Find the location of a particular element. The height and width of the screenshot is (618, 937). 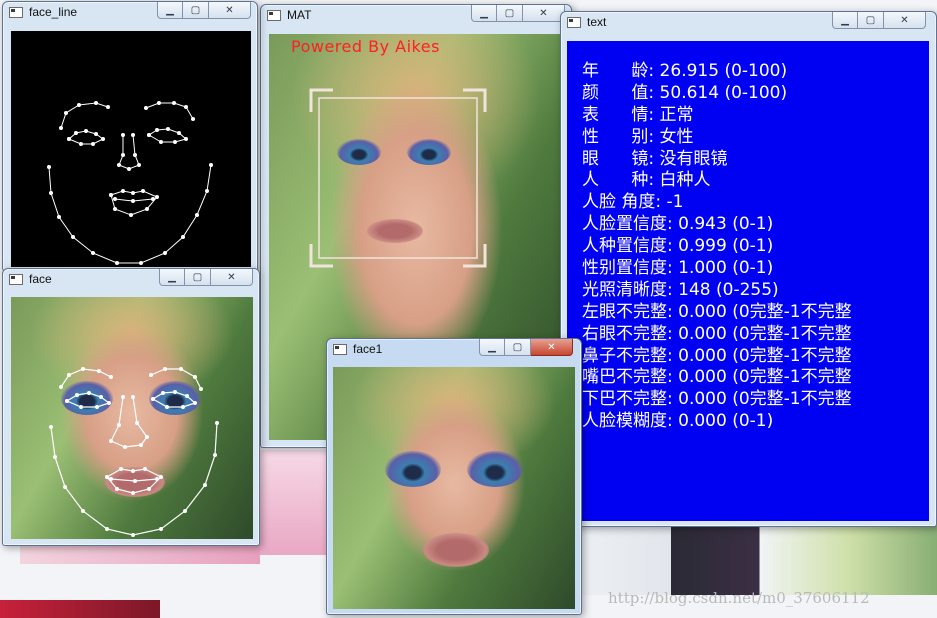

window-controls: ▁ ▢ ✕ is located at coordinates (518, 14).